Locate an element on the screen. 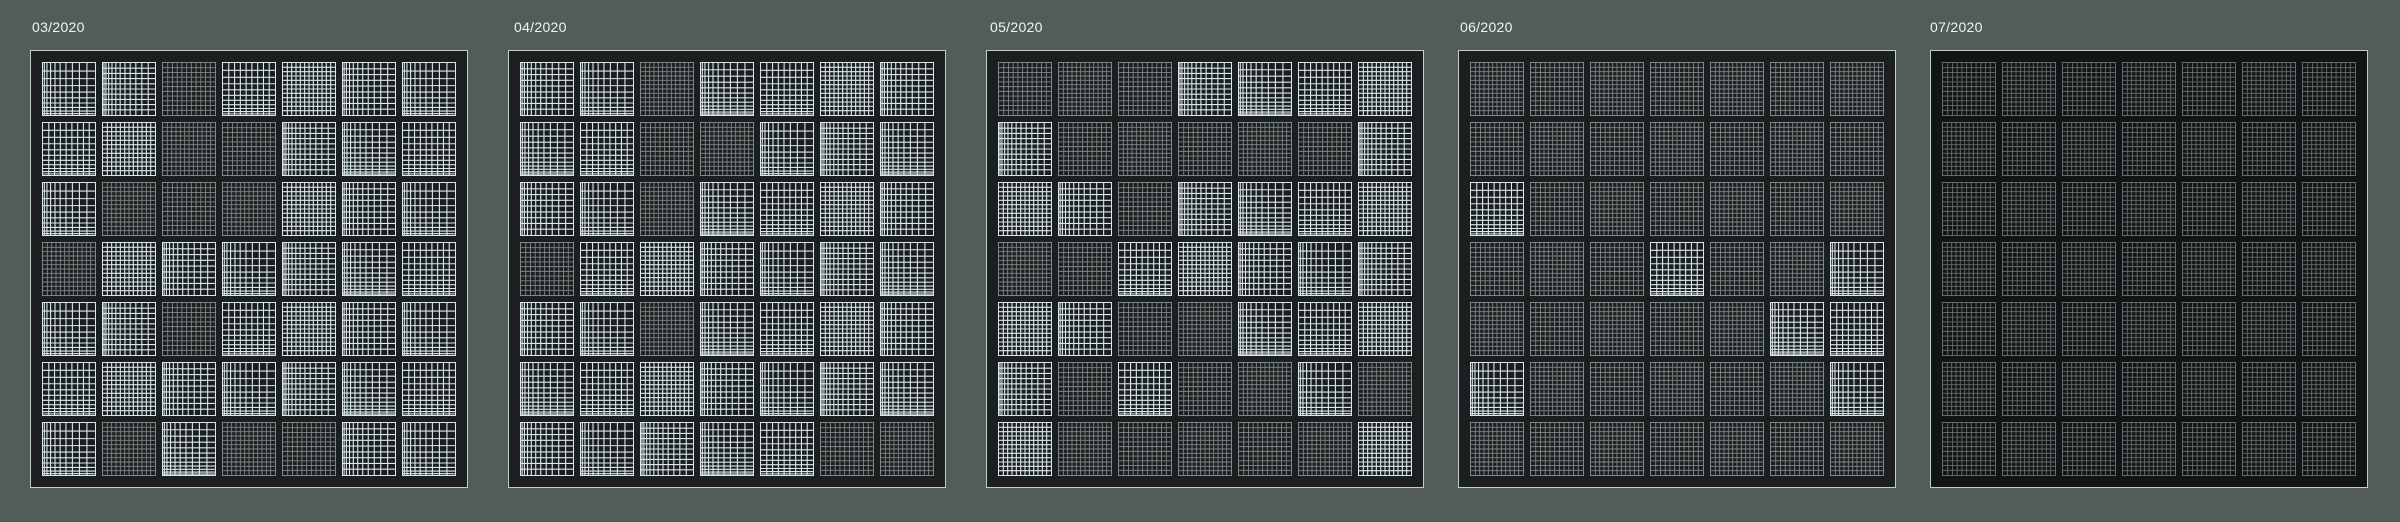 This screenshot has width=2400, height=522. grid-cell-r3-c6 is located at coordinates (2269, 209).